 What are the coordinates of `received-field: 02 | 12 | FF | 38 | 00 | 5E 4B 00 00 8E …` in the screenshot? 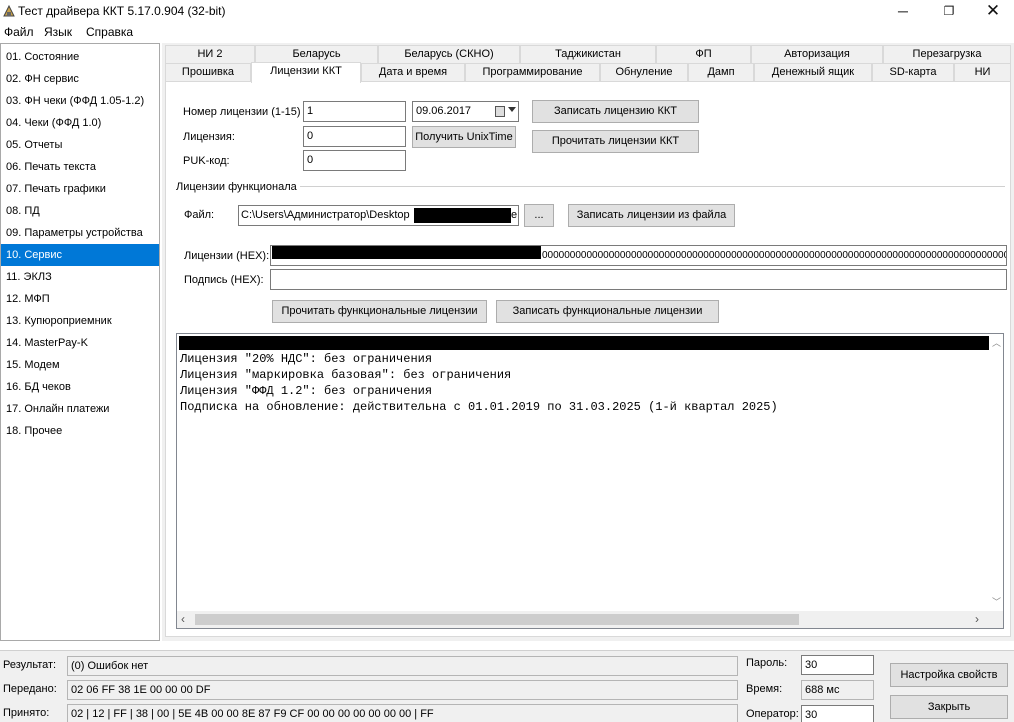 It's located at (402, 713).